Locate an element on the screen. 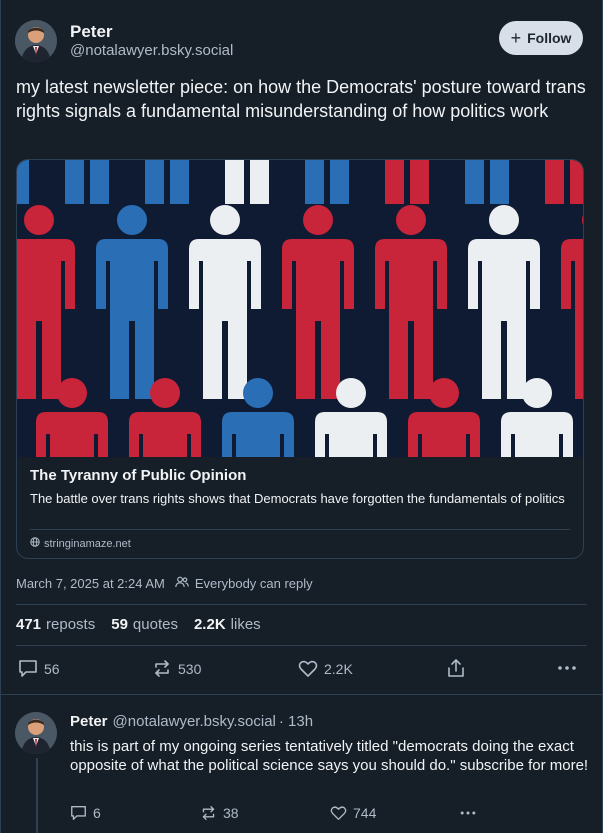 Image resolution: width=603 pixels, height=833 pixels. reply-author-handle: @notalawyer.bsky.social is located at coordinates (194, 721).